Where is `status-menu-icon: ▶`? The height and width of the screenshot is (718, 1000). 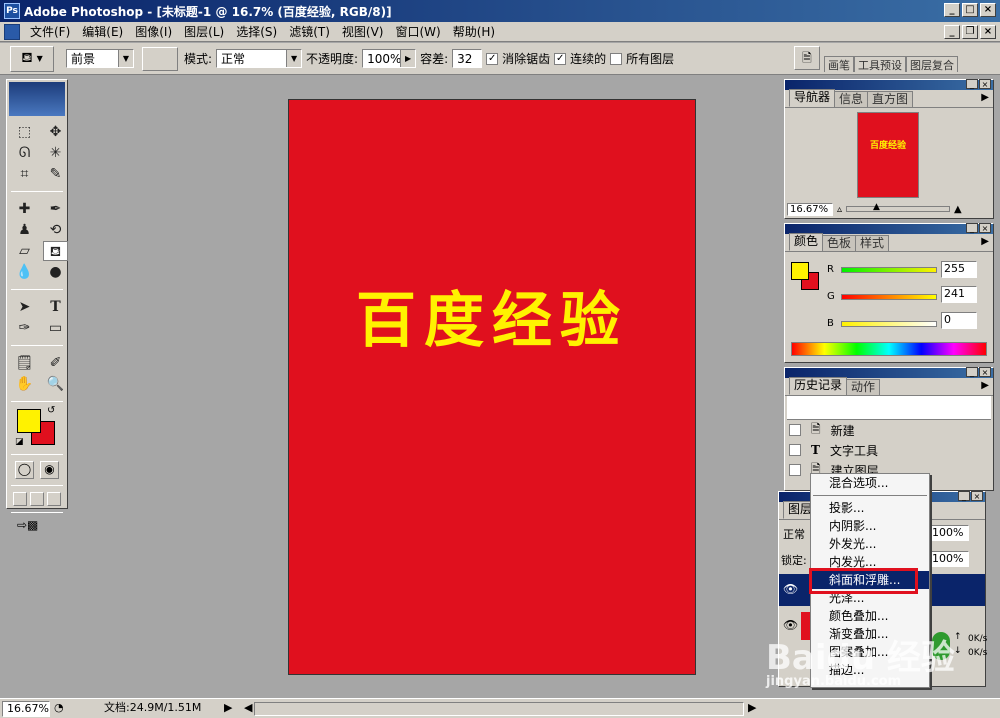 status-menu-icon: ▶ is located at coordinates (230, 709).